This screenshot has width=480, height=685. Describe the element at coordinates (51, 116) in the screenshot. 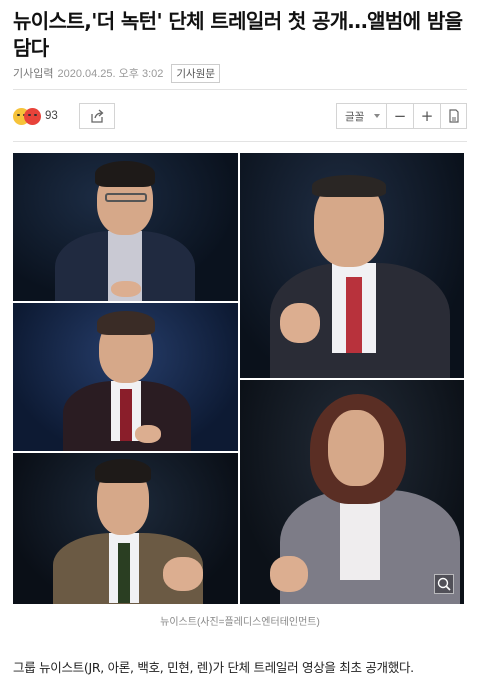

I see `reaction-count: 93` at that location.